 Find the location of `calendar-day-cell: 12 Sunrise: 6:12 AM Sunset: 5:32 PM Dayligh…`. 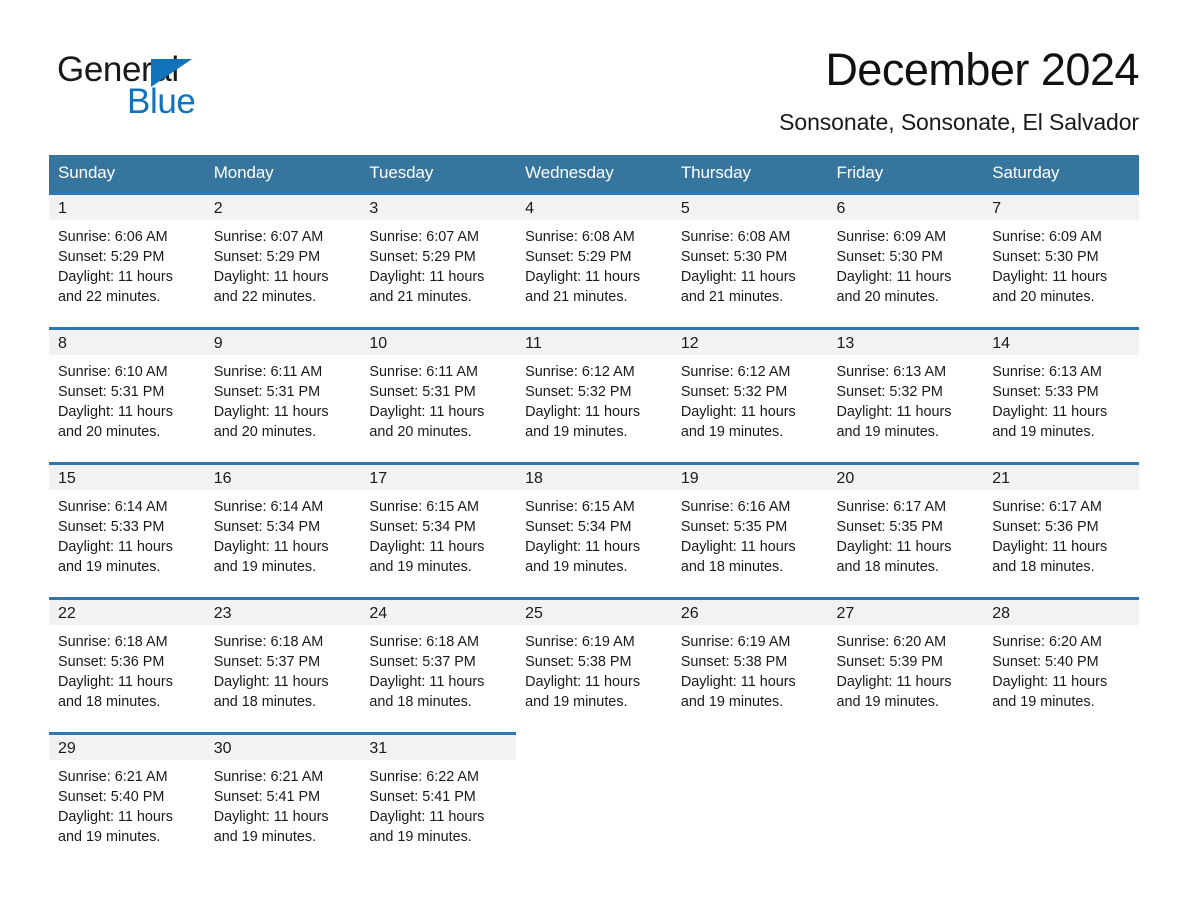

calendar-day-cell: 12 Sunrise: 6:12 AM Sunset: 5:32 PM Dayligh… is located at coordinates (749, 395).